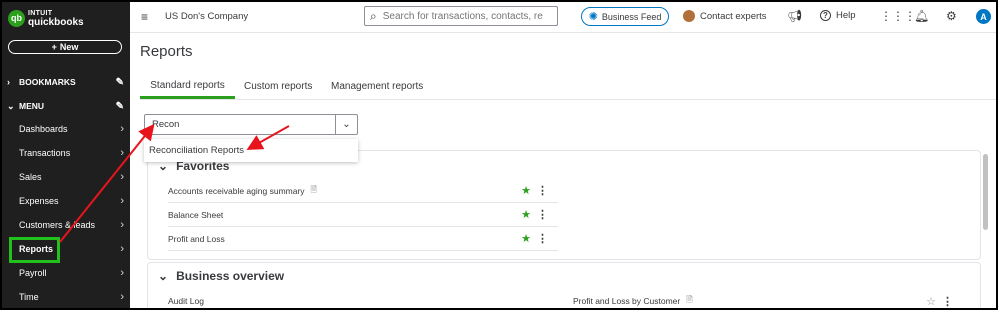  I want to click on arrow-to-suggestion, so click(268, 137).